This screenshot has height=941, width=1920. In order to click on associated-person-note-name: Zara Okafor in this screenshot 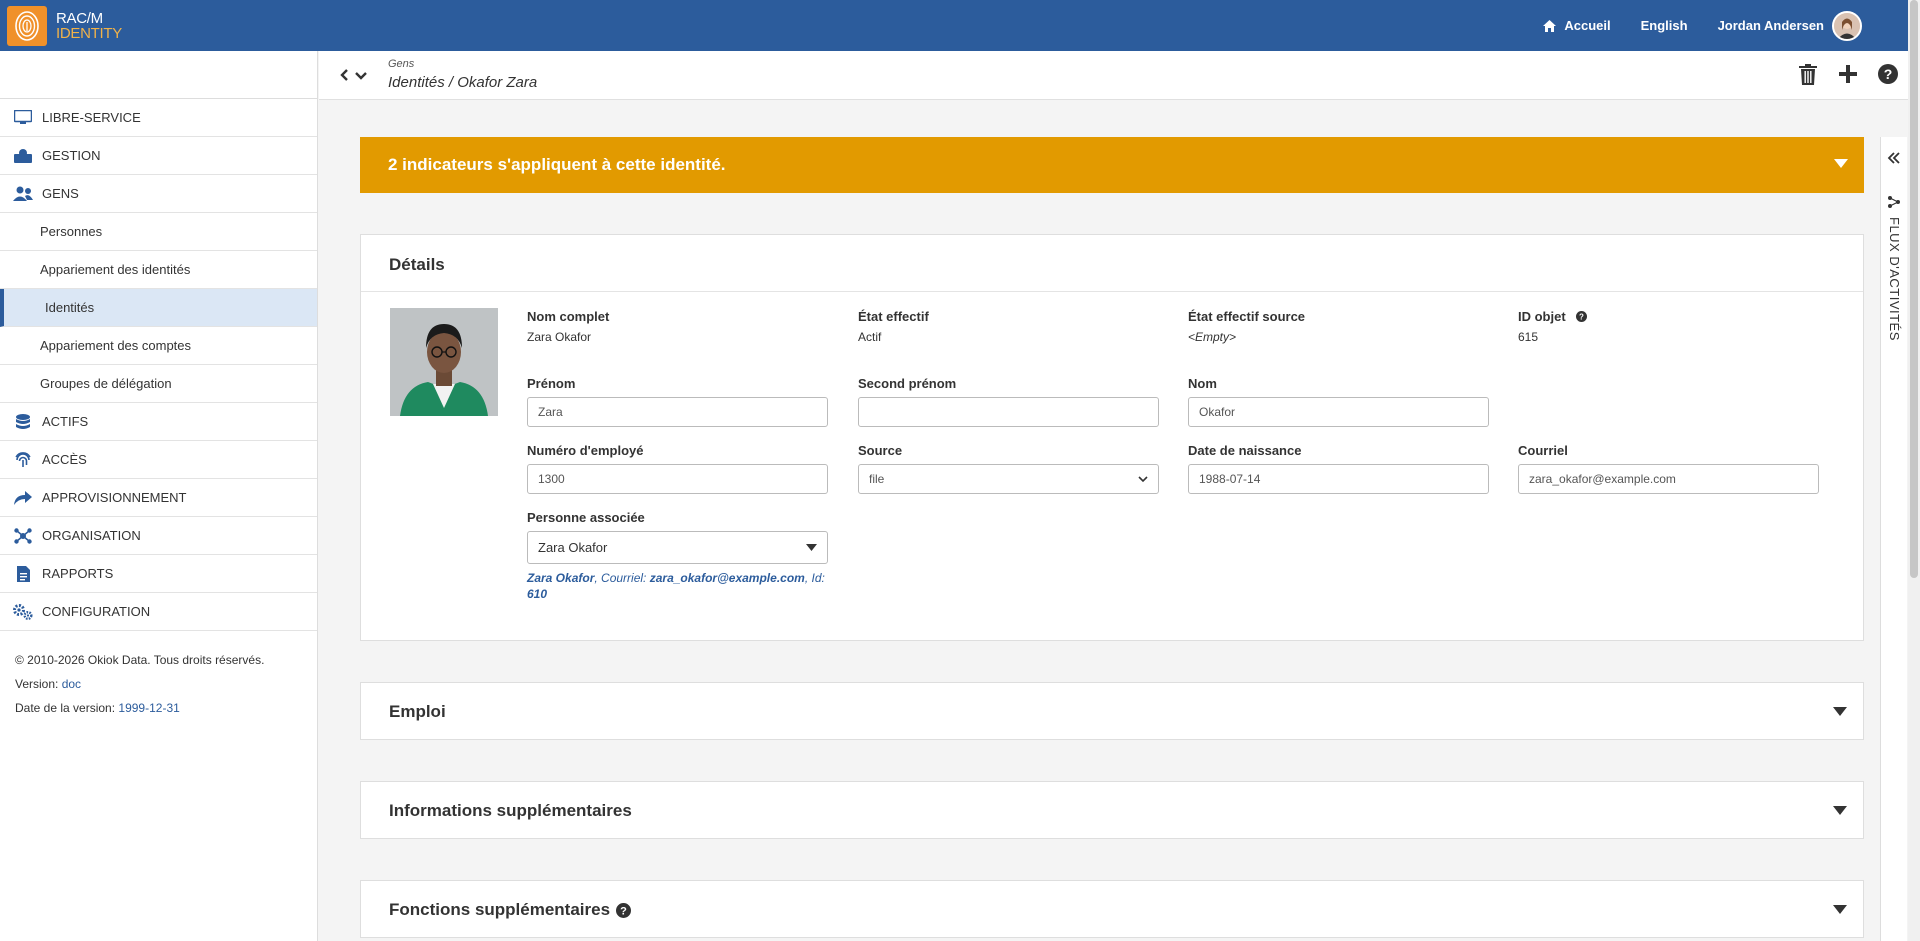, I will do `click(560, 578)`.